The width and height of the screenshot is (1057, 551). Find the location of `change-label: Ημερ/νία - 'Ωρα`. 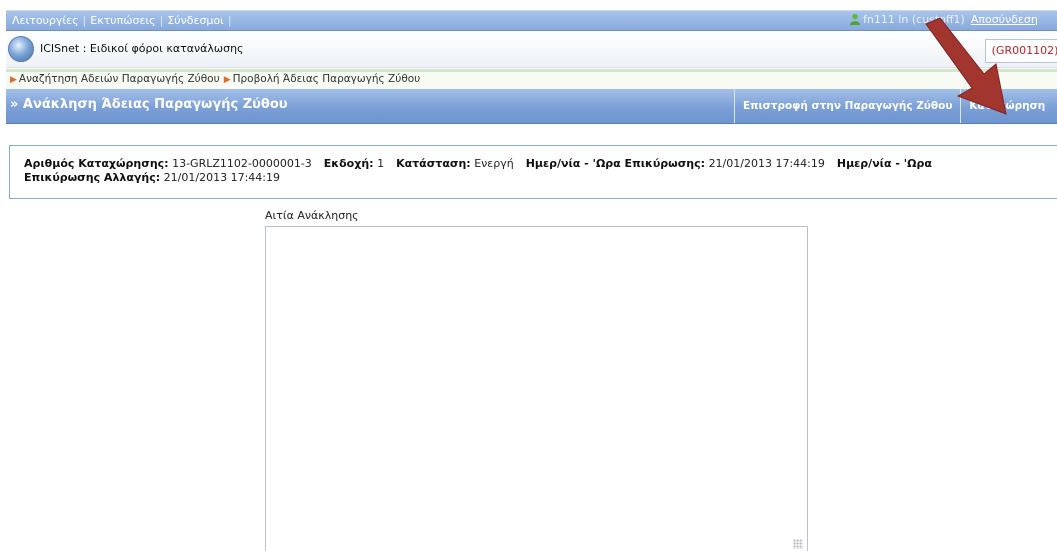

change-label: Ημερ/νία - 'Ωρα is located at coordinates (884, 163).